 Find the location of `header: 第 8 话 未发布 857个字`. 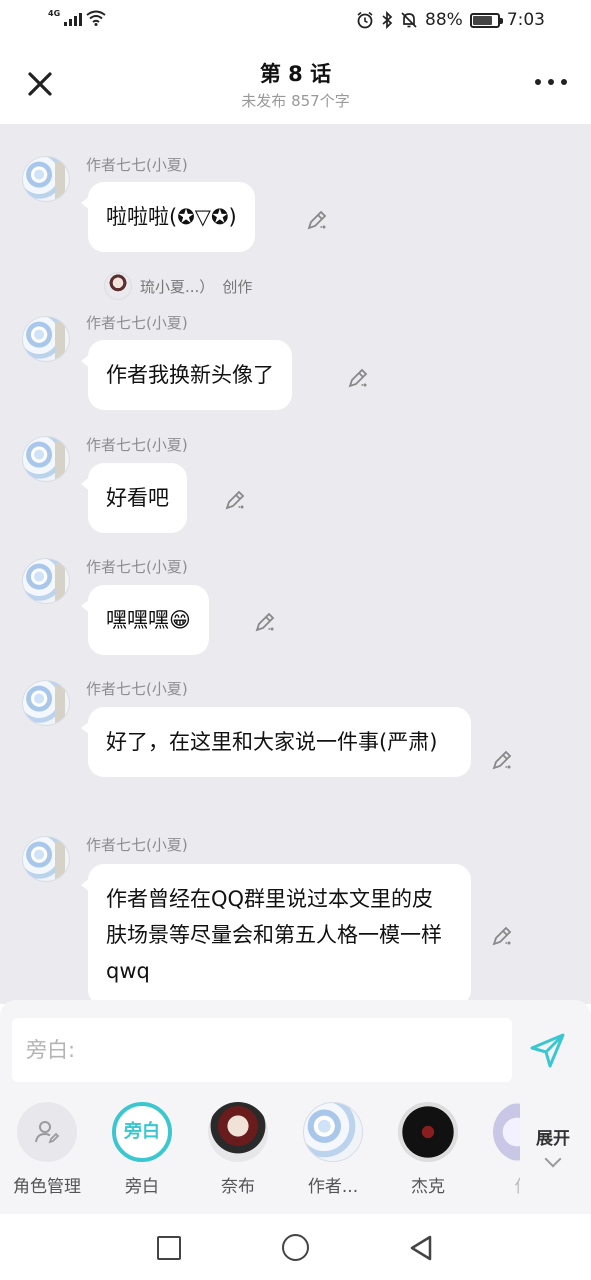

header: 第 8 话 未发布 857个字 is located at coordinates (295, 84).